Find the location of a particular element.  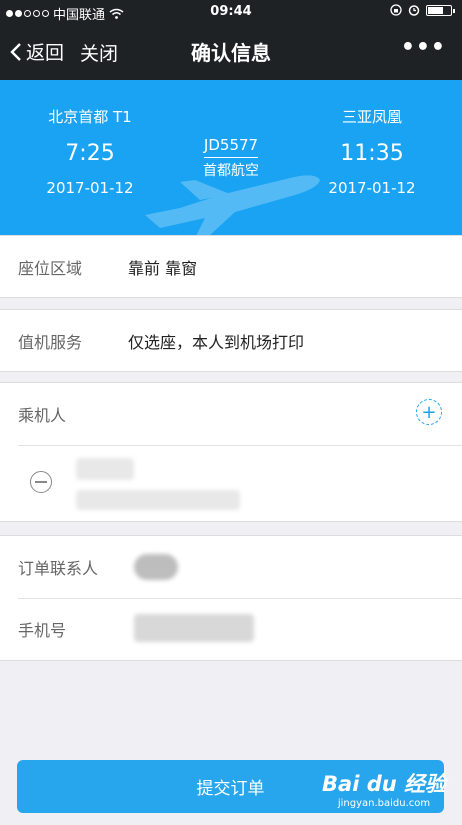

arrival-airport: 三亚凤凰 is located at coordinates (371, 117).